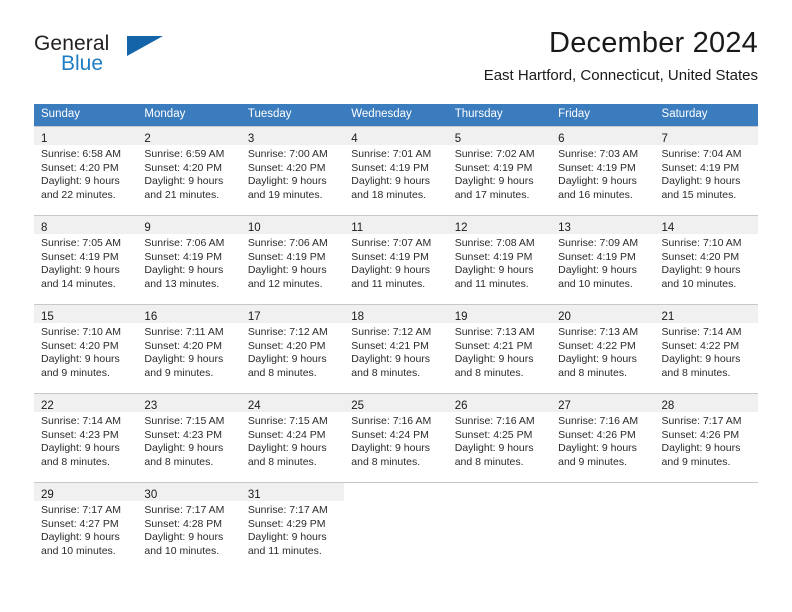  What do you see at coordinates (165, 114) in the screenshot?
I see `weekday-header-monday: Monday` at bounding box center [165, 114].